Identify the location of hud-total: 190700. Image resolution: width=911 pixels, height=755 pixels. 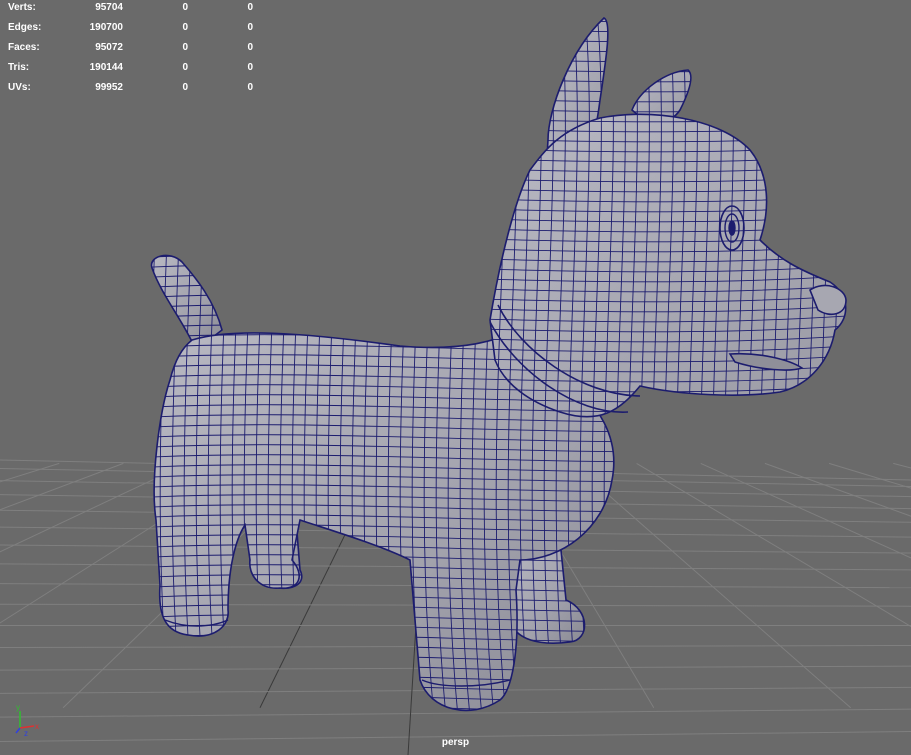
(106, 27).